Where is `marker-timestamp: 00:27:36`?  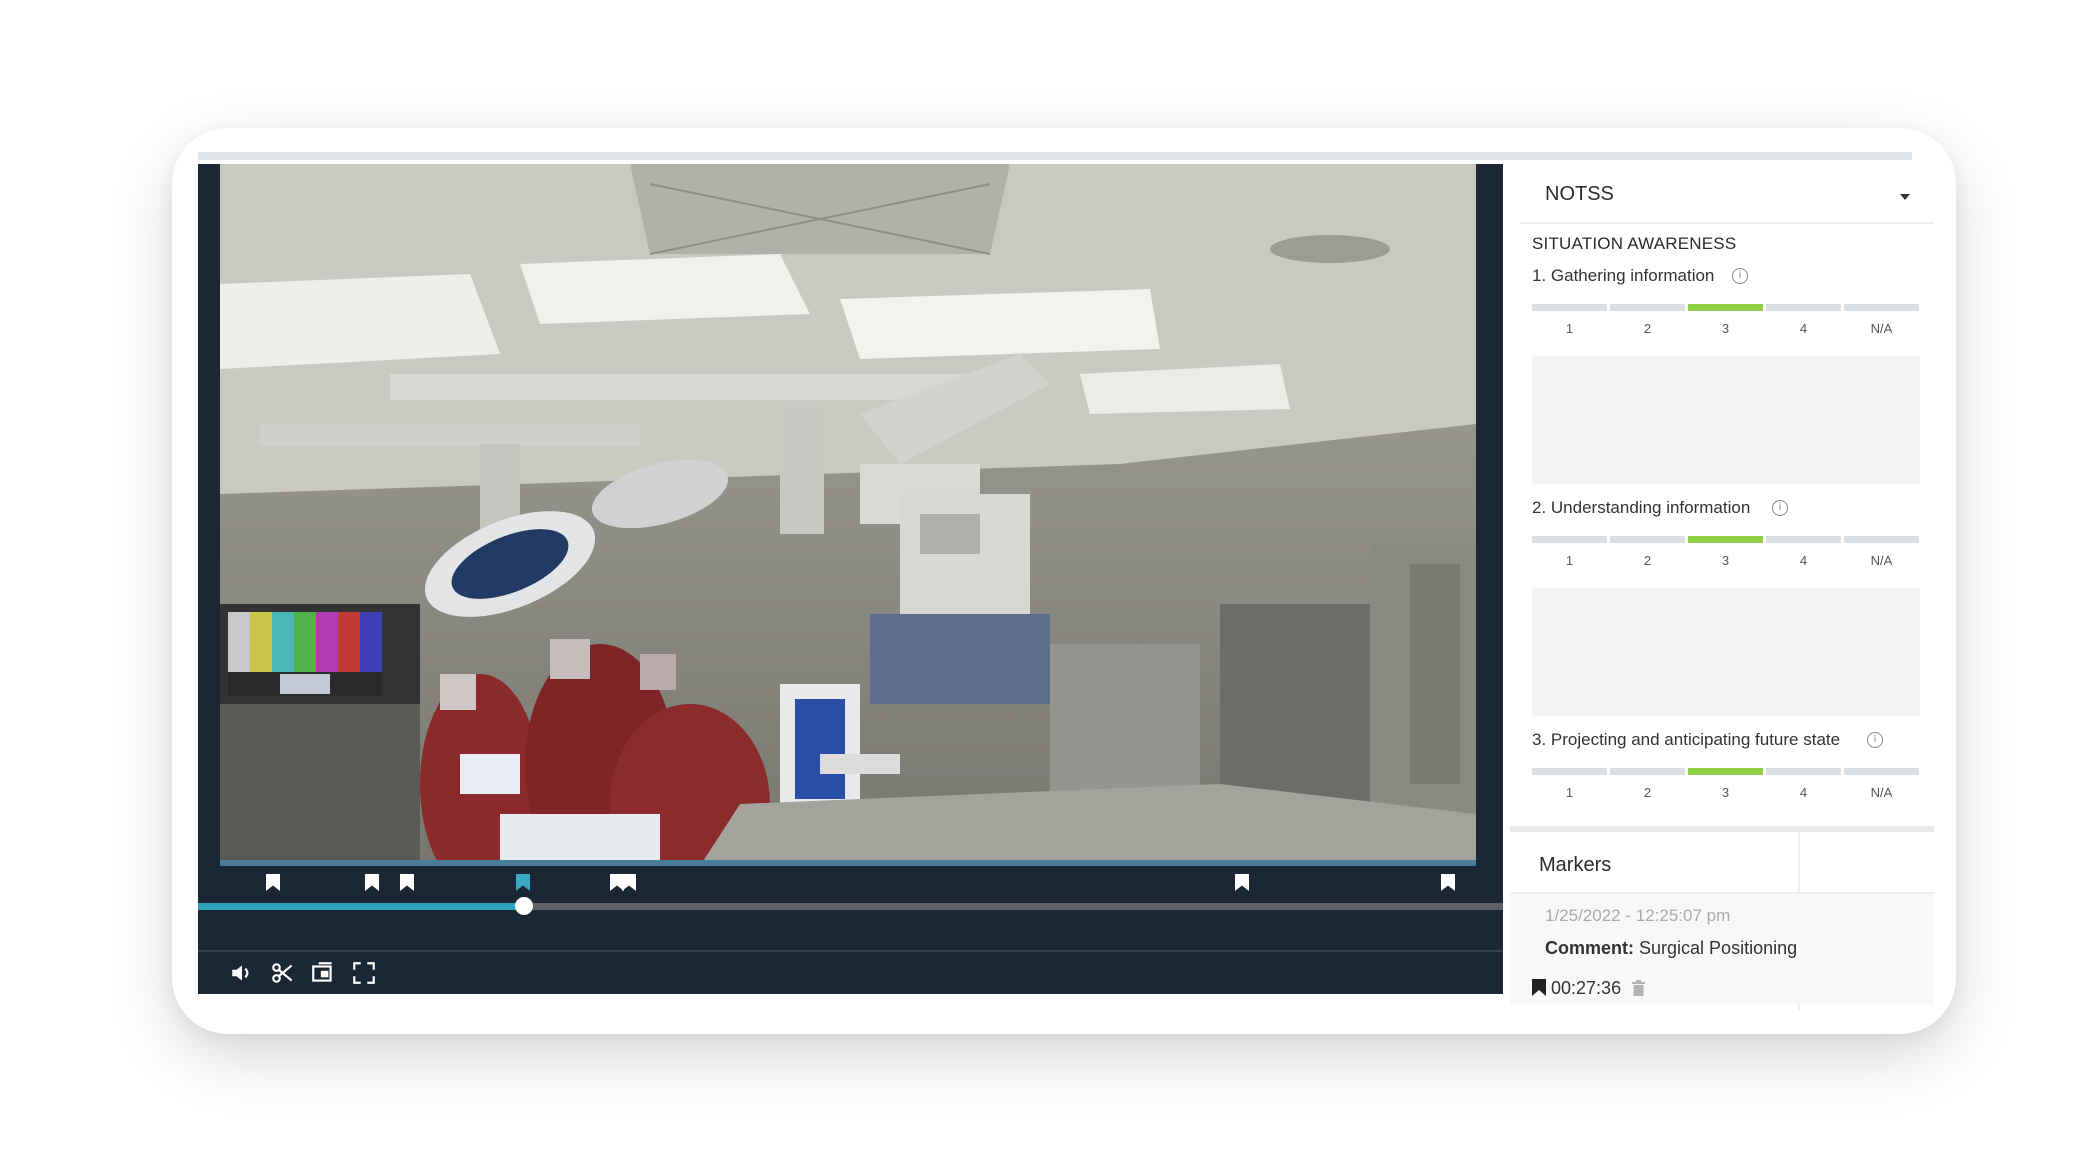 marker-timestamp: 00:27:36 is located at coordinates (1586, 988).